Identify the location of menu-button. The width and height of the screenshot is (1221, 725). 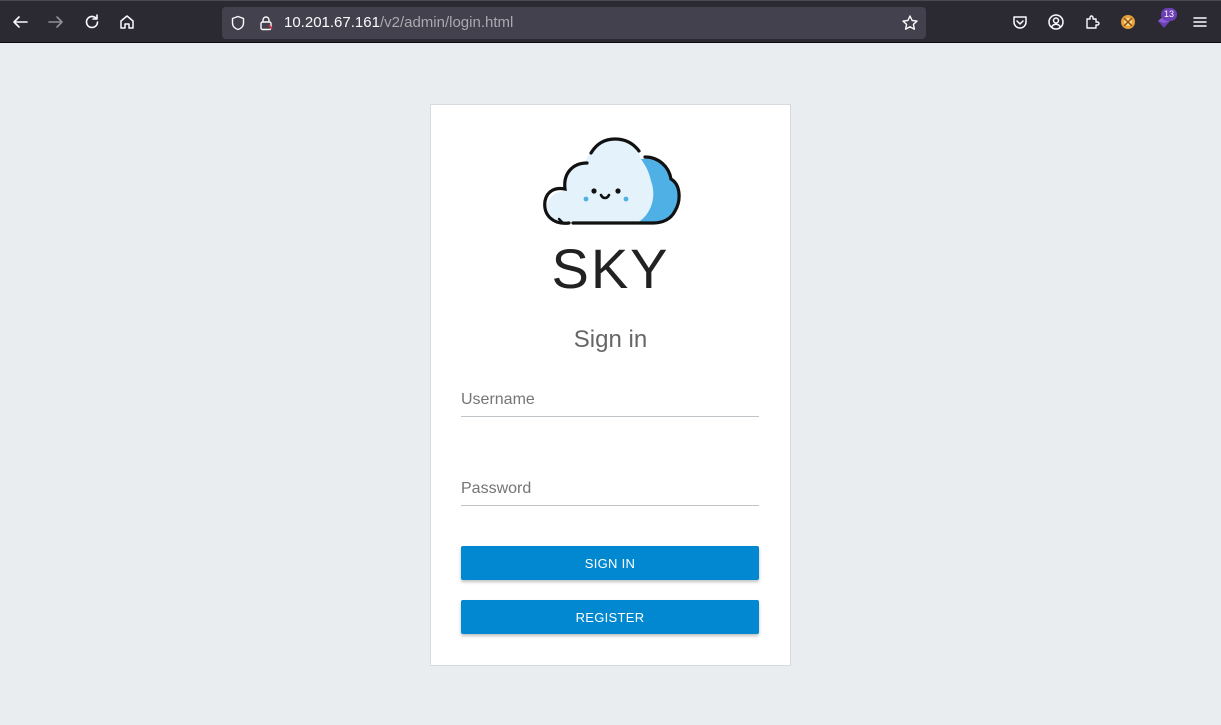
(1200, 22).